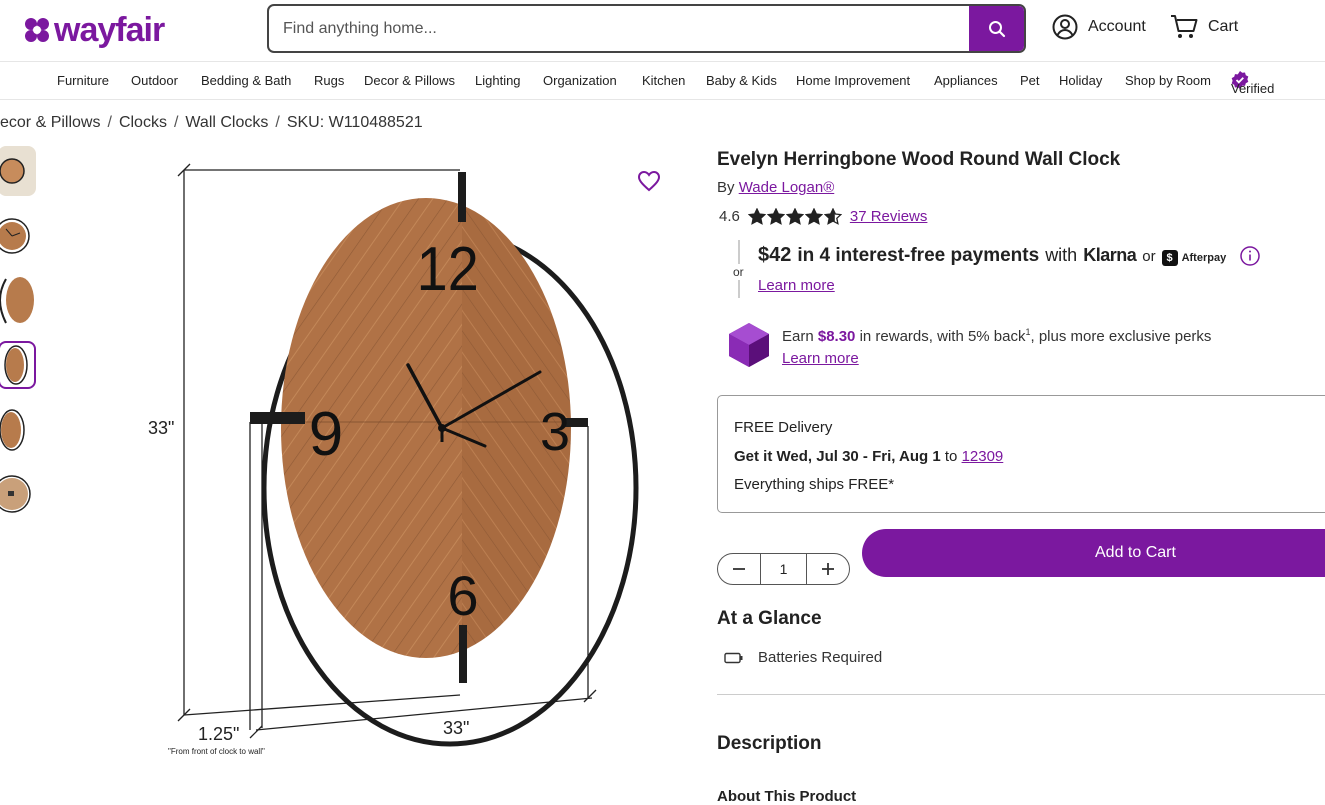 This screenshot has height=805, width=1325. I want to click on site-header: wayfair Account Cart, so click(662, 31).